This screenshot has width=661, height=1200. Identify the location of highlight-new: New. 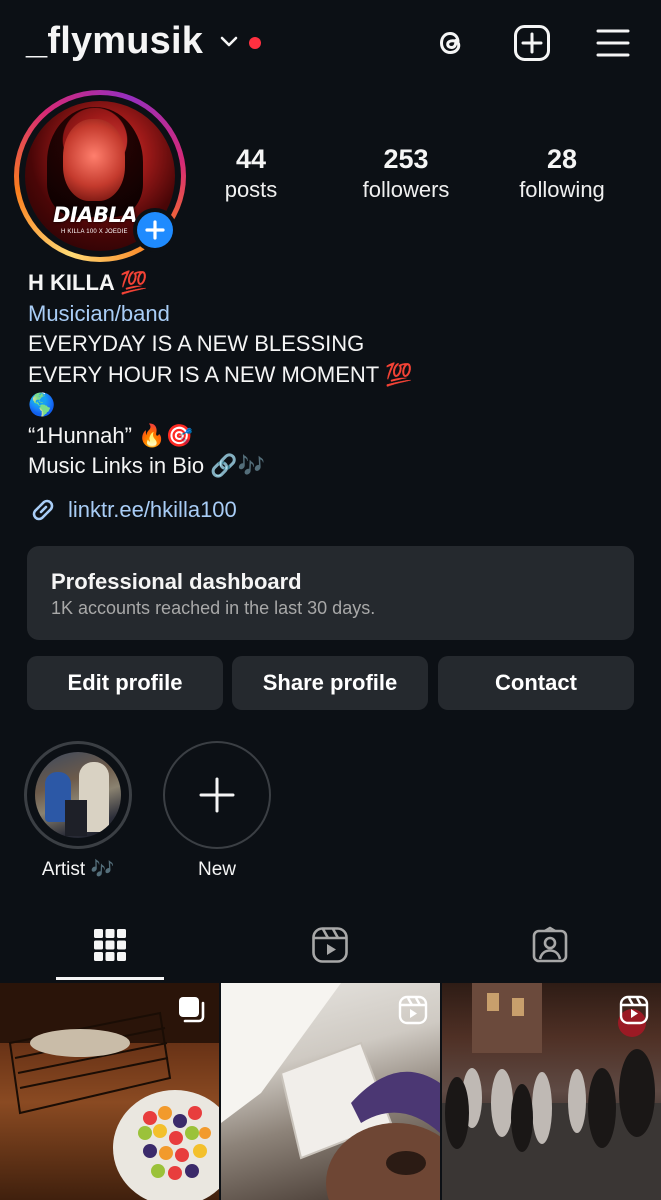
(217, 811).